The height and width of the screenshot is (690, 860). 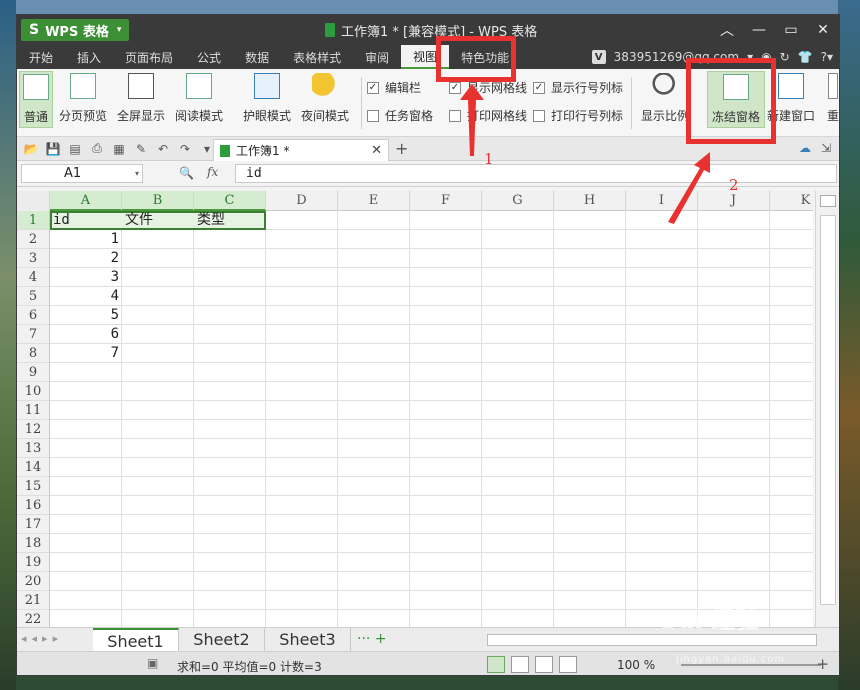 I want to click on macro-icon: ▣, so click(x=152, y=663).